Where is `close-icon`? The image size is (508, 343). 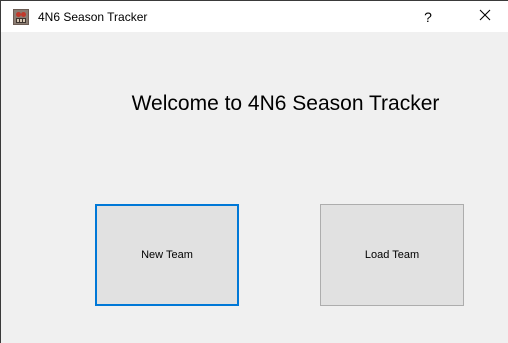
close-icon is located at coordinates (485, 17).